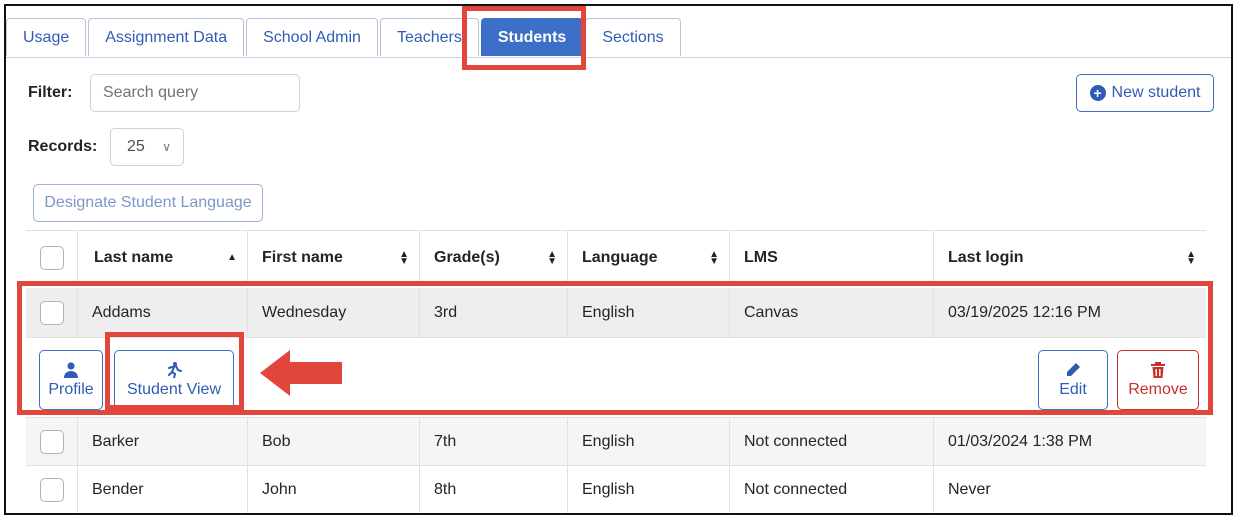  What do you see at coordinates (232, 257) in the screenshot?
I see `sort-asc-icon: ▲` at bounding box center [232, 257].